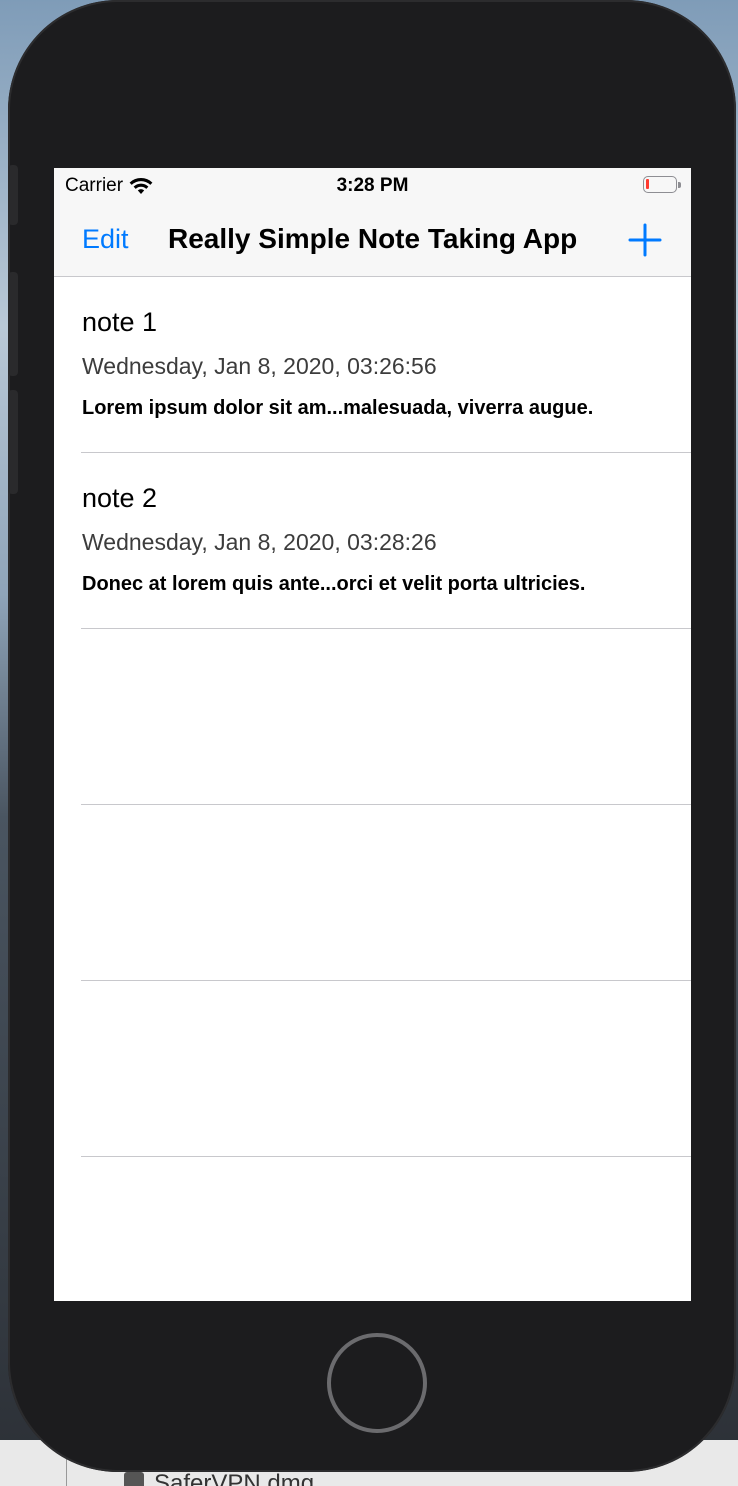  Describe the element at coordinates (120, 498) in the screenshot. I see `note-title: note 2` at that location.